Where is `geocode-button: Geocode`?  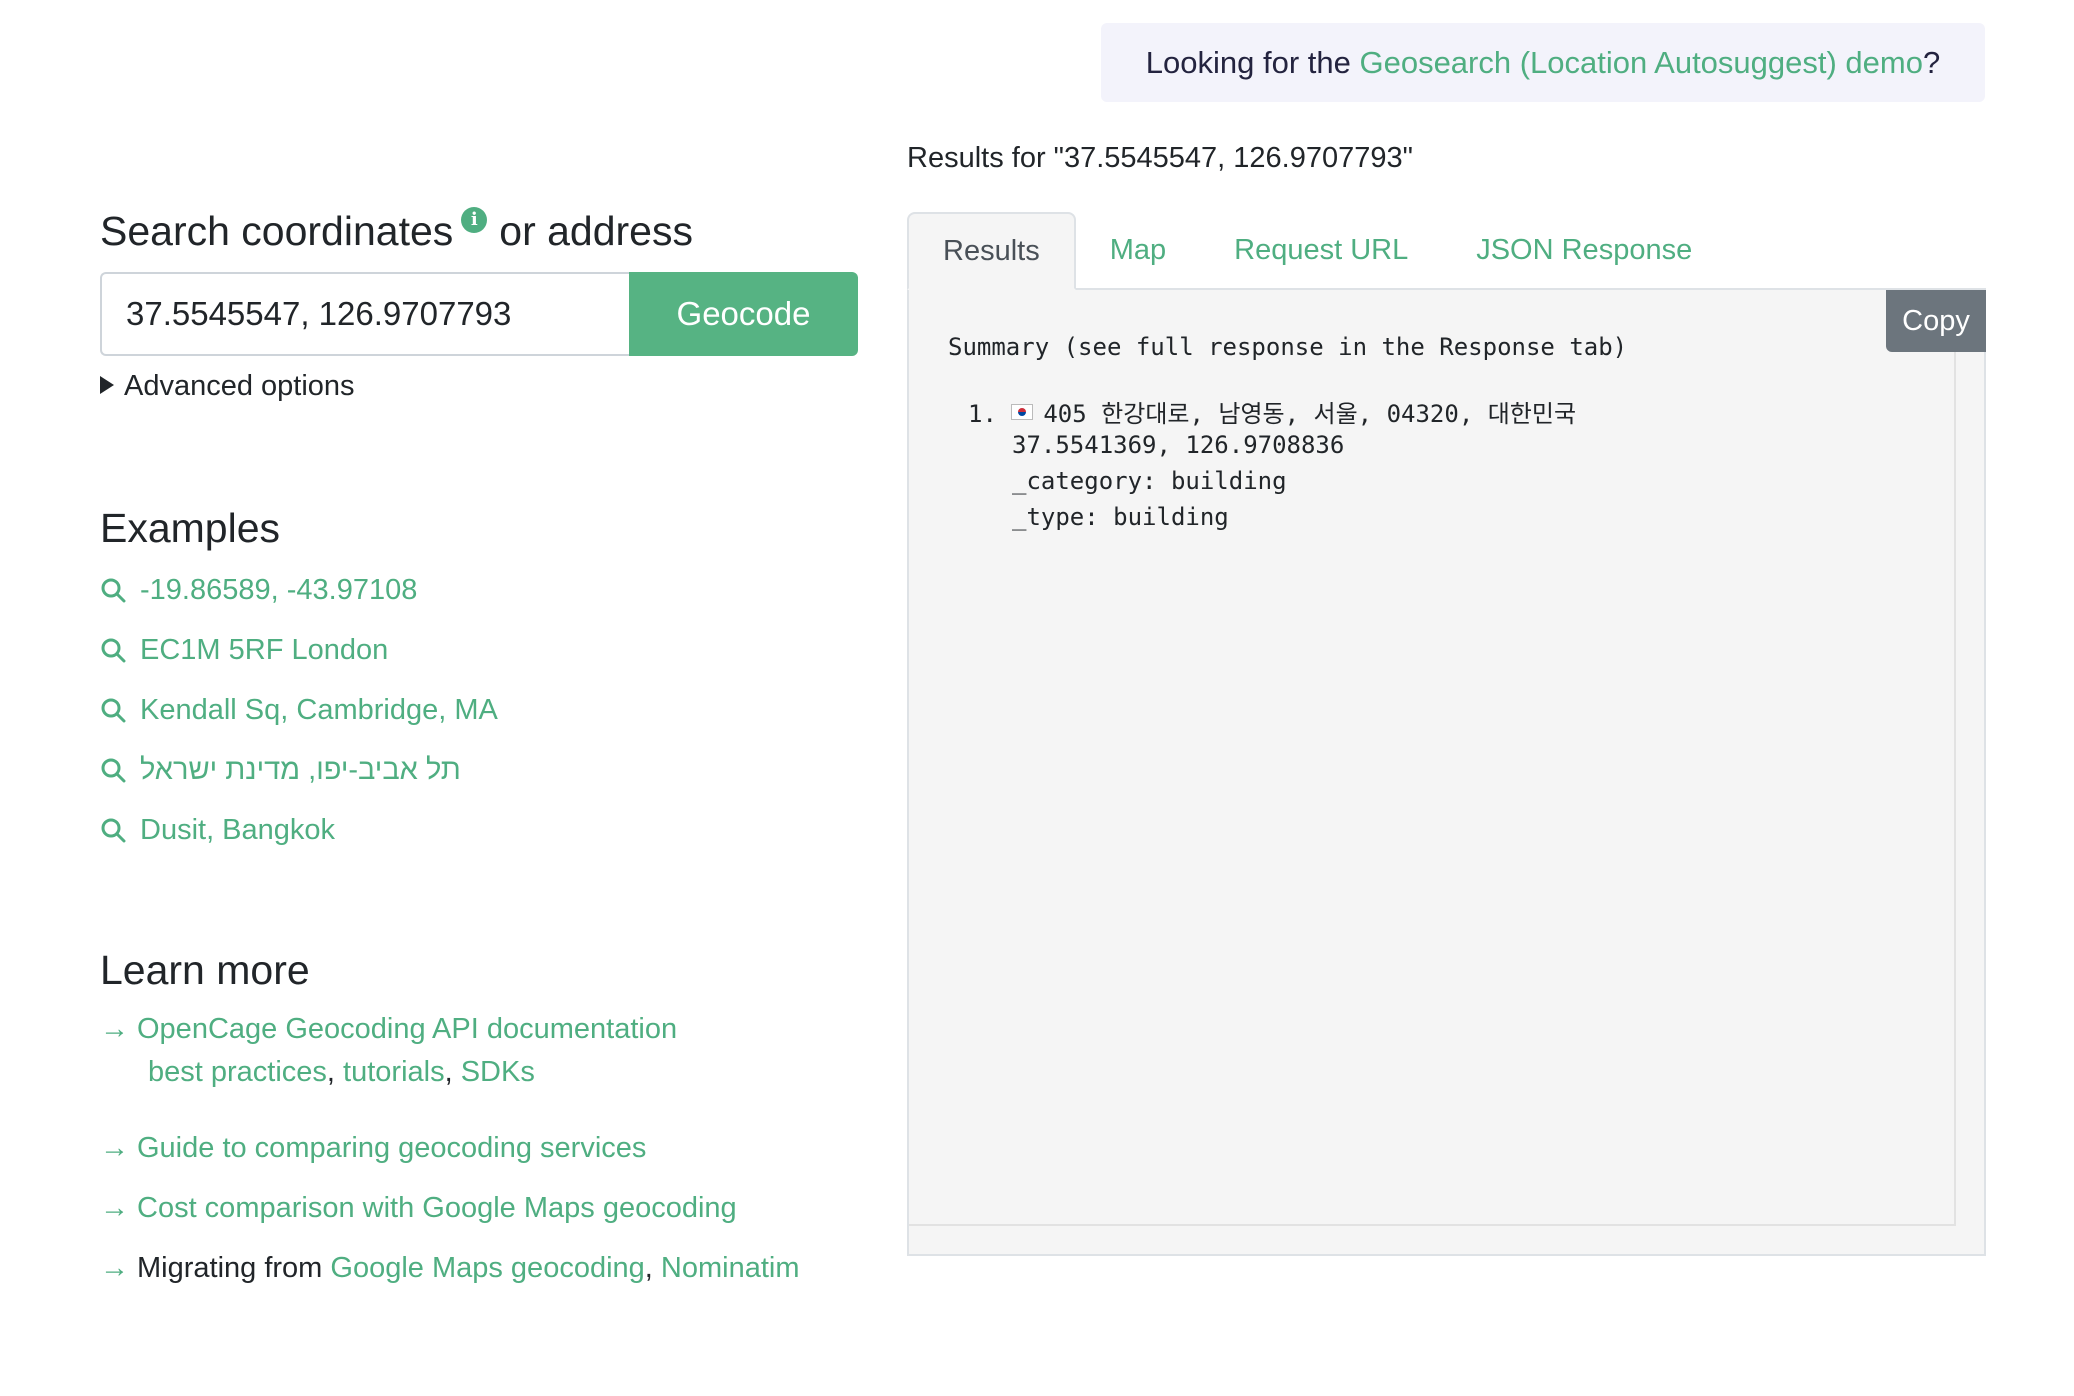
geocode-button: Geocode is located at coordinates (743, 314).